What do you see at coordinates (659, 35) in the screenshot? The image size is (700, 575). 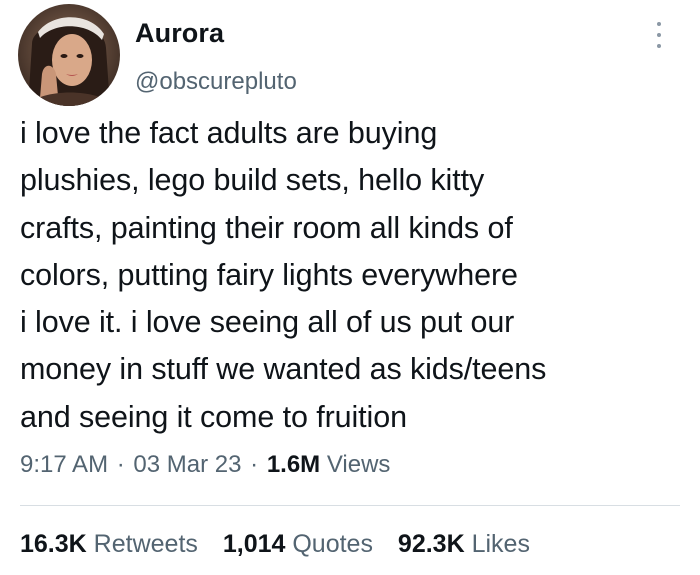 I see `more-options-button` at bounding box center [659, 35].